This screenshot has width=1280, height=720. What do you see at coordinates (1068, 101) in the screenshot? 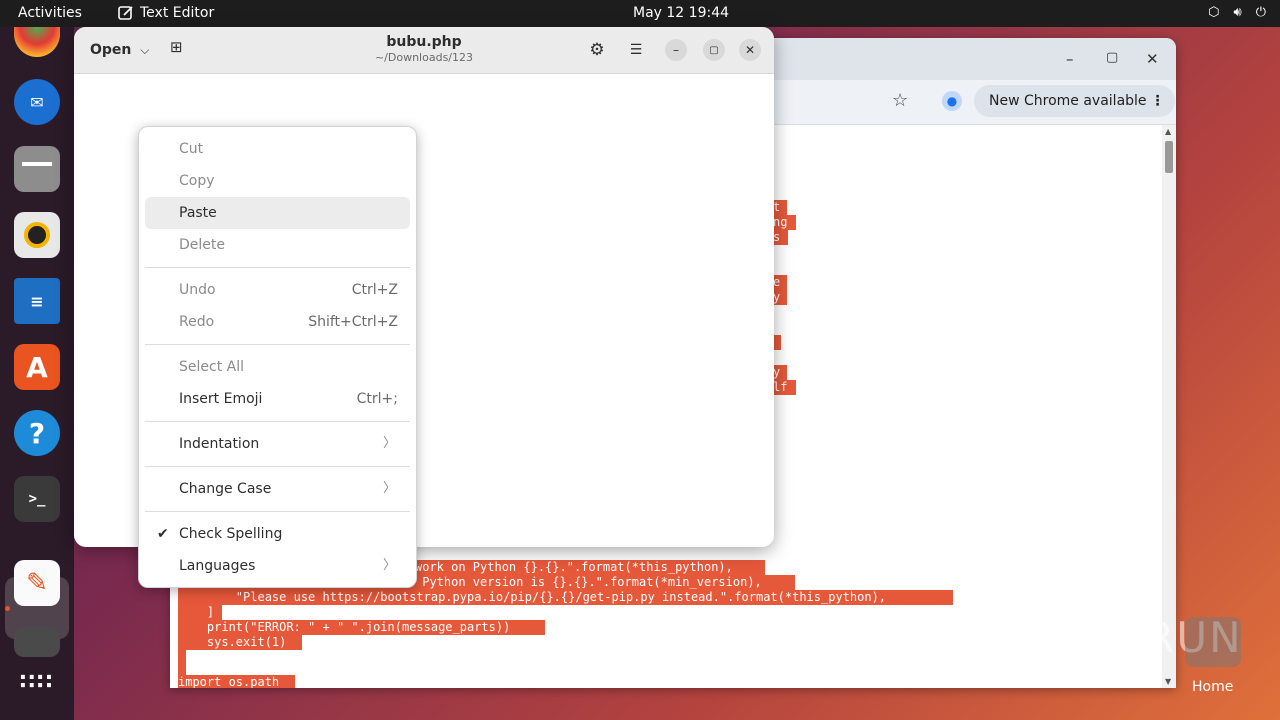
I see `new-chrome-label: New Chrome available` at bounding box center [1068, 101].